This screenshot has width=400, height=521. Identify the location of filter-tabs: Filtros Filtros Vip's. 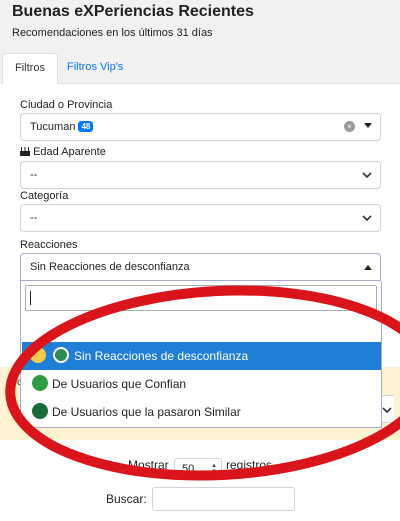
(200, 66).